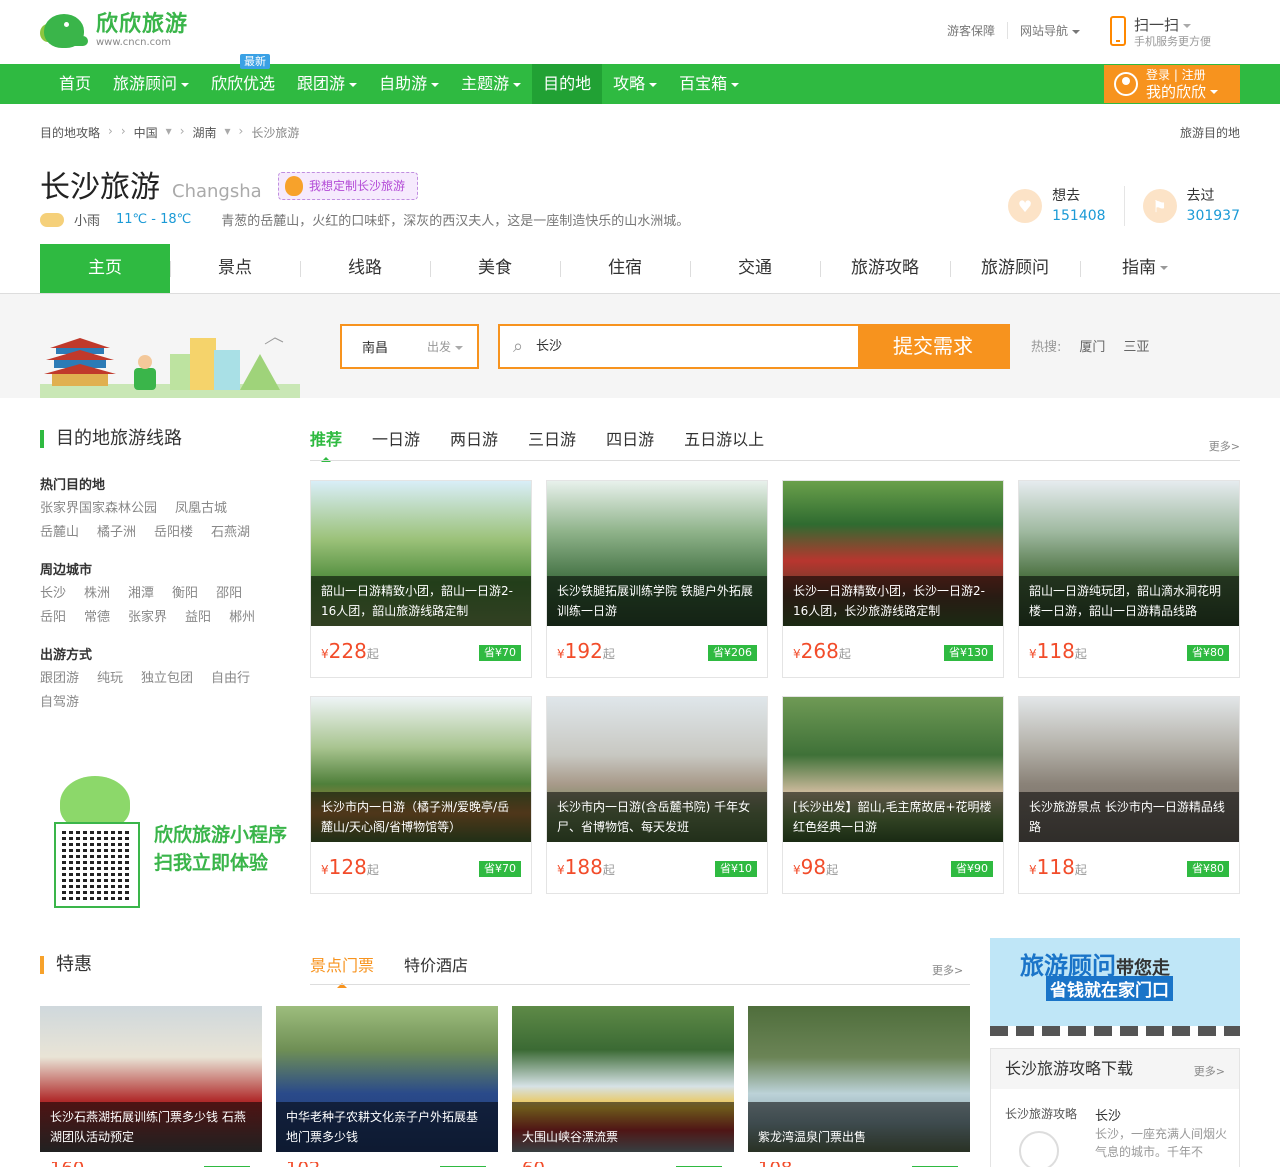 Image resolution: width=1280 pixels, height=1167 pixels. What do you see at coordinates (141, 594) in the screenshot?
I see `sidebar-link: 湘潭` at bounding box center [141, 594].